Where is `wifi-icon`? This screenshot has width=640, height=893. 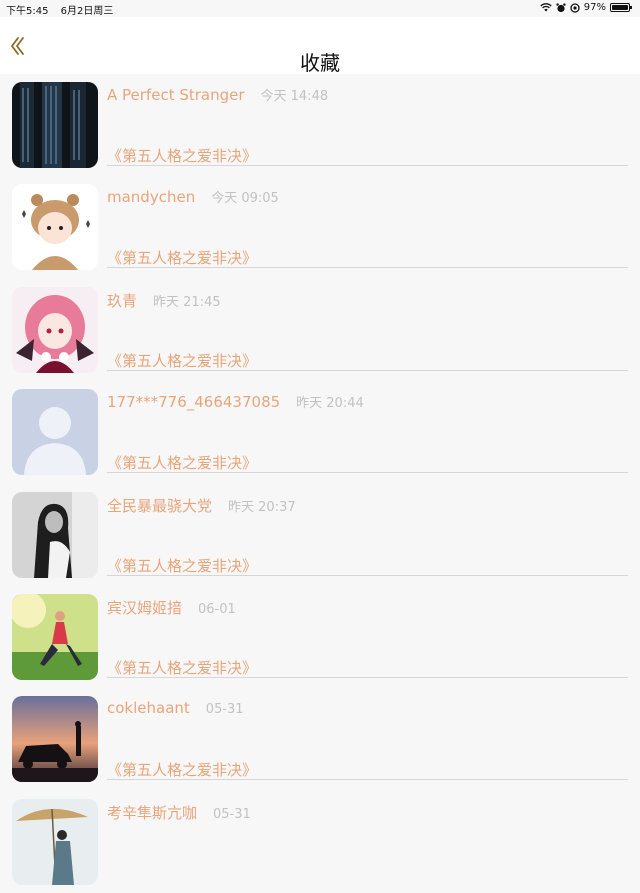
wifi-icon is located at coordinates (546, 7).